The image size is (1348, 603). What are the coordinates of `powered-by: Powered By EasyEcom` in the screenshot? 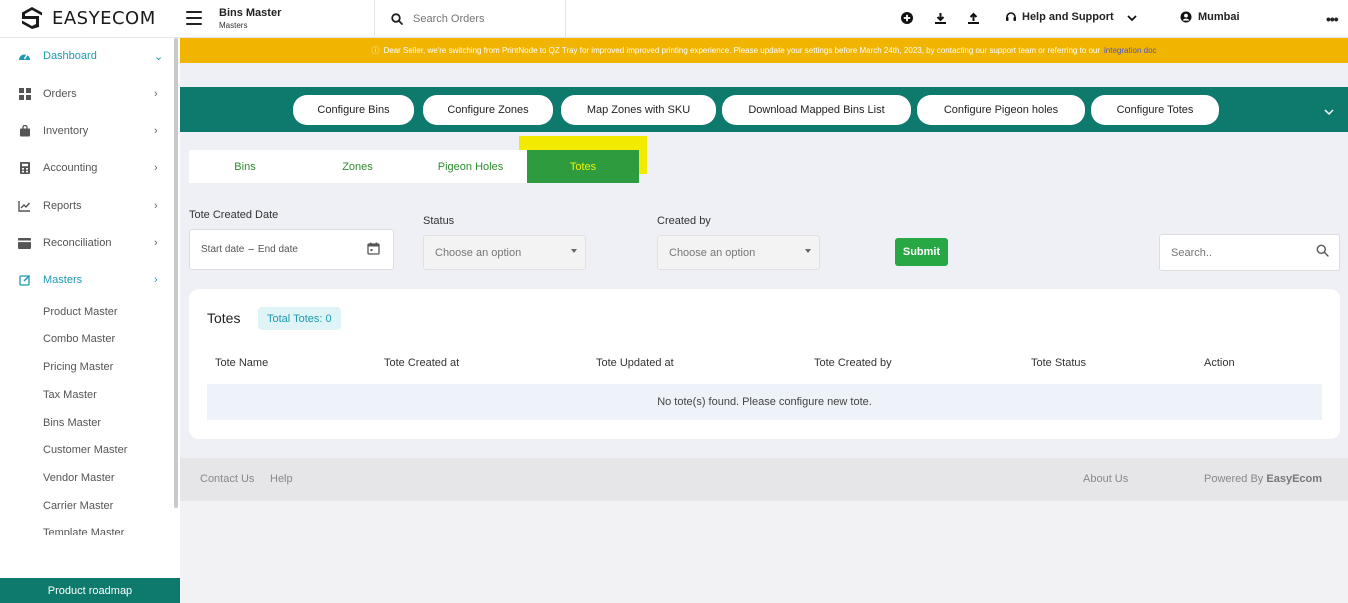 It's located at (1263, 479).